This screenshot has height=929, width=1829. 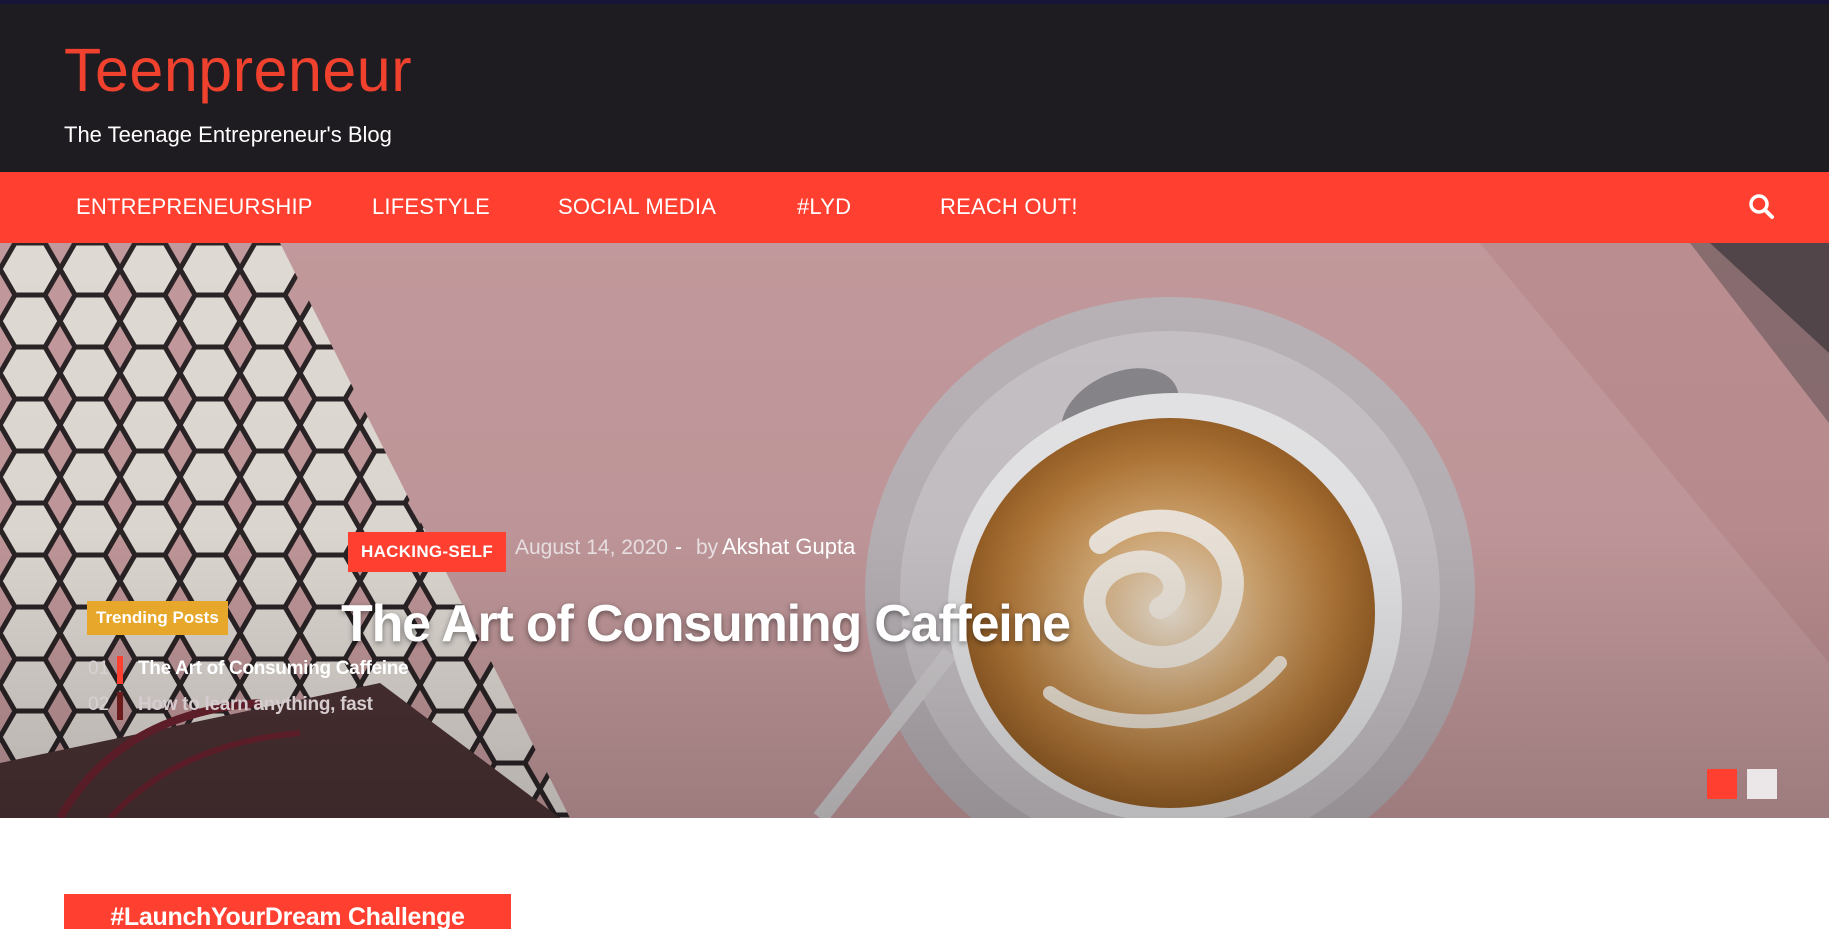 What do you see at coordinates (706, 625) in the screenshot?
I see `hero-post-title: The Art of Consuming Caffeine` at bounding box center [706, 625].